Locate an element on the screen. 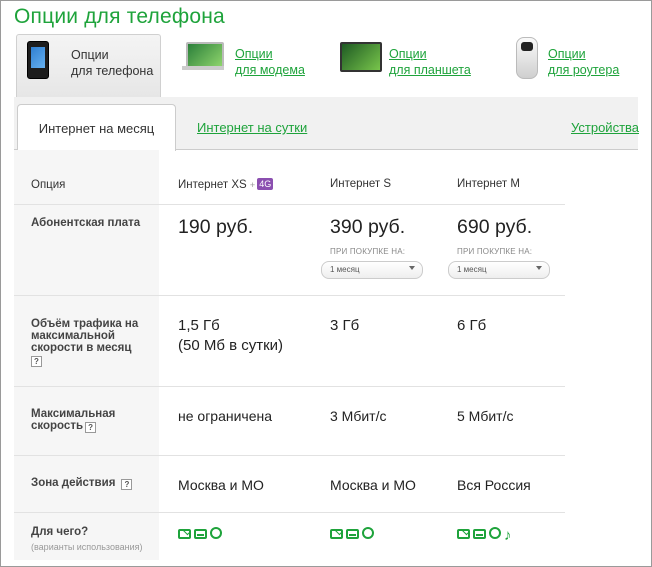 The width and height of the screenshot is (652, 567). usage-icons-xs is located at coordinates (201, 535).